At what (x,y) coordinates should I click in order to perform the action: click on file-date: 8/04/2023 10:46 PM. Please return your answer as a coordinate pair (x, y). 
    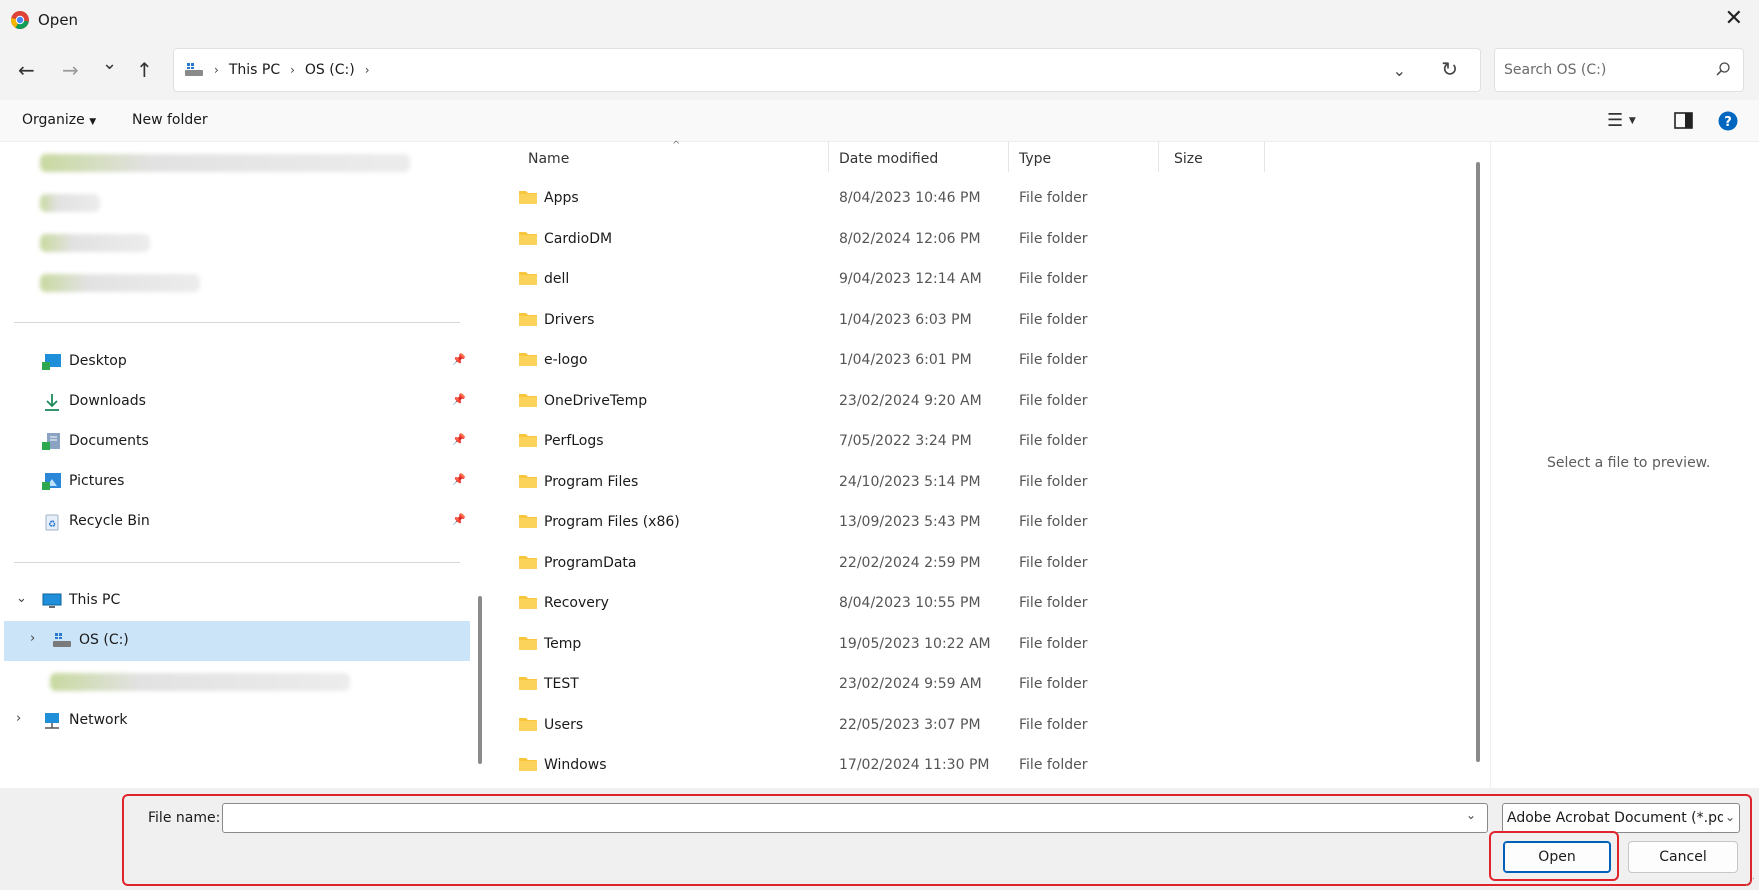
    Looking at the image, I should click on (910, 198).